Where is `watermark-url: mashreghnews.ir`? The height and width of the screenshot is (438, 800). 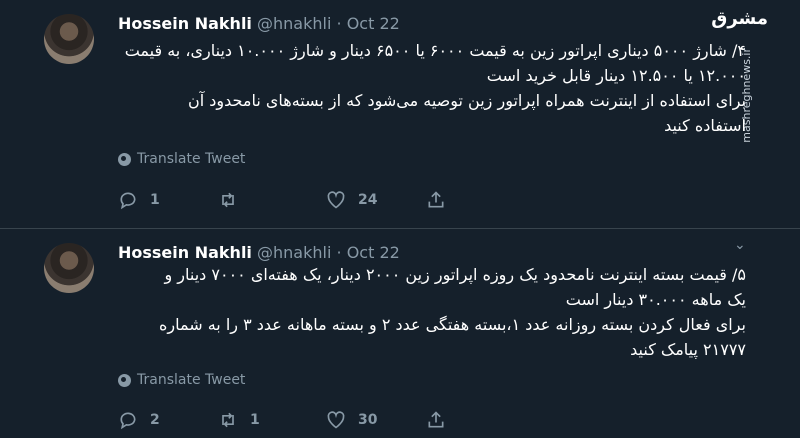 watermark-url: mashreghnews.ir is located at coordinates (746, 95).